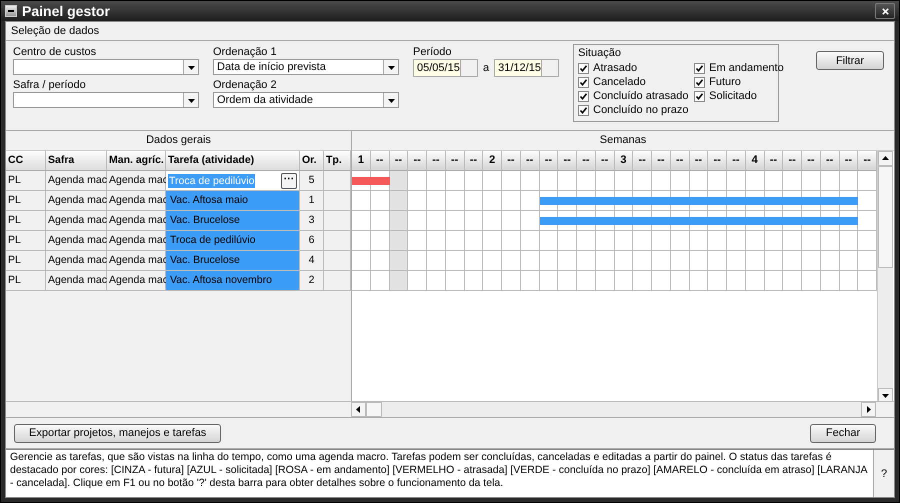 The image size is (900, 503). Describe the element at coordinates (527, 68) in the screenshot. I see `date-field: 31/12/15` at that location.